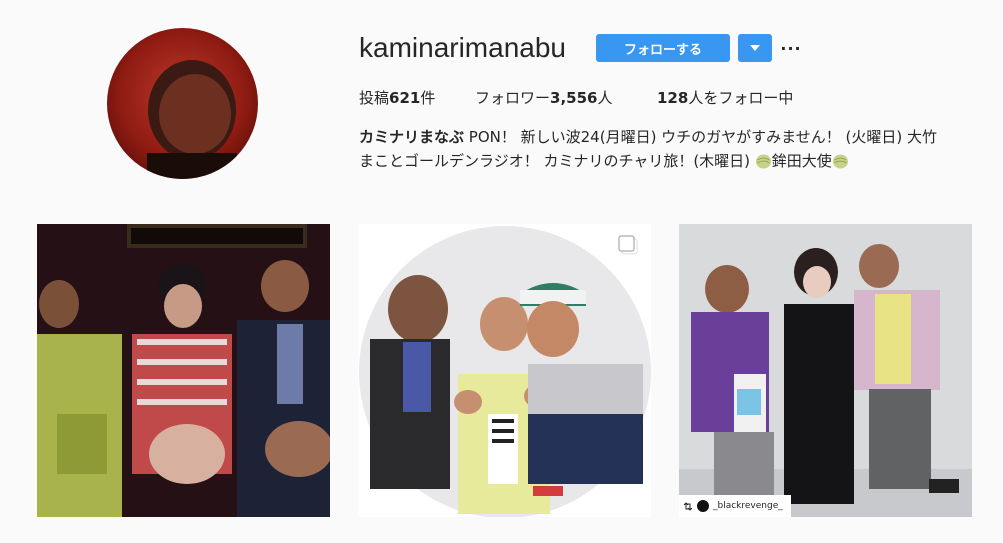 The width and height of the screenshot is (1003, 543). What do you see at coordinates (182, 103) in the screenshot?
I see `profile-avatar` at bounding box center [182, 103].